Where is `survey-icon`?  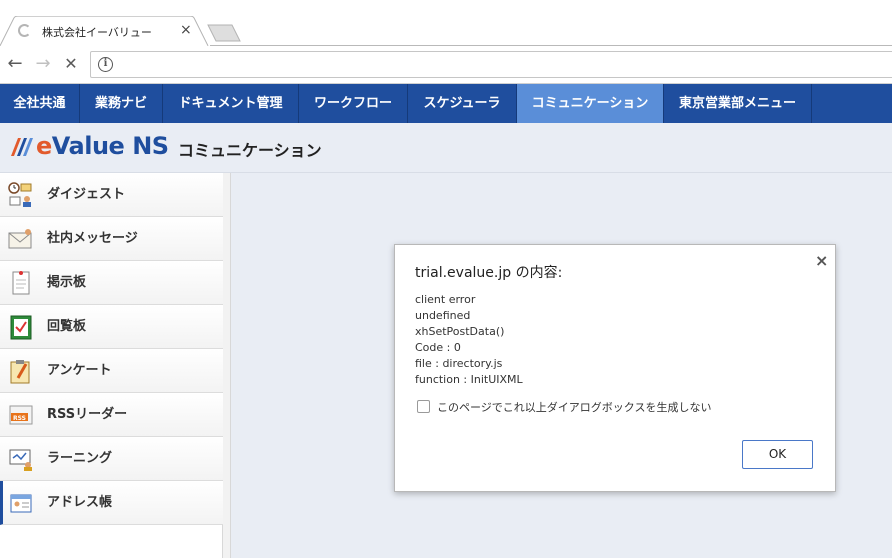
survey-icon is located at coordinates (20, 372).